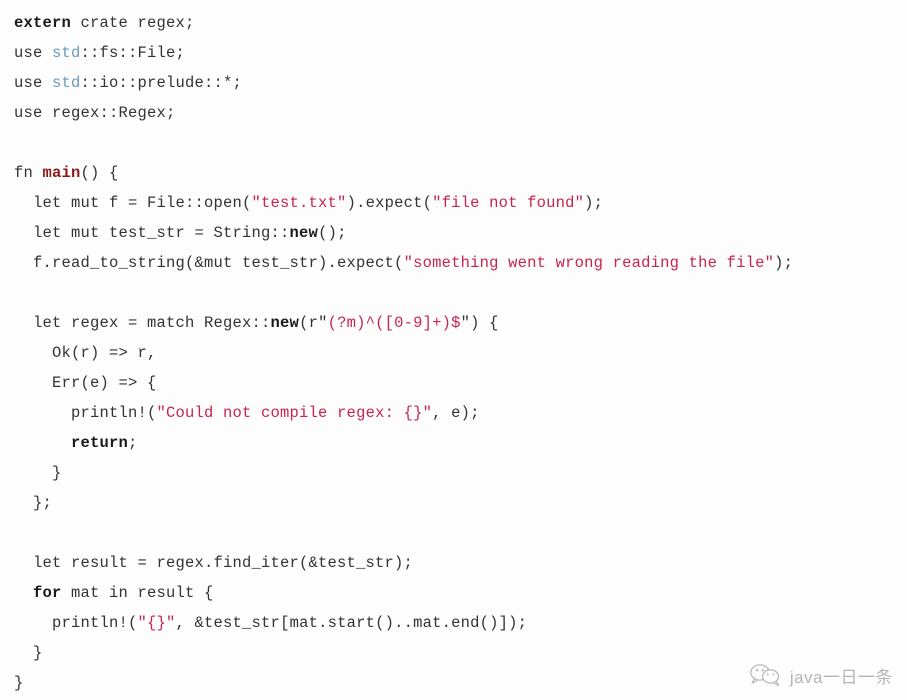 The width and height of the screenshot is (907, 700). What do you see at coordinates (453, 563) in the screenshot?
I see `code-line: let result = regex.find_iter(&test_str);` at bounding box center [453, 563].